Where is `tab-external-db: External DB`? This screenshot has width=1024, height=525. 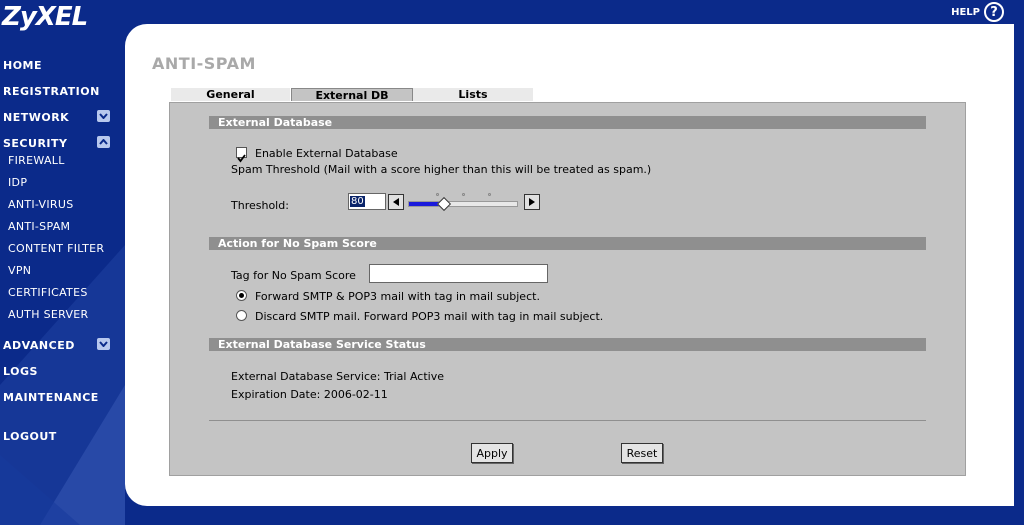
tab-external-db: External DB is located at coordinates (352, 95).